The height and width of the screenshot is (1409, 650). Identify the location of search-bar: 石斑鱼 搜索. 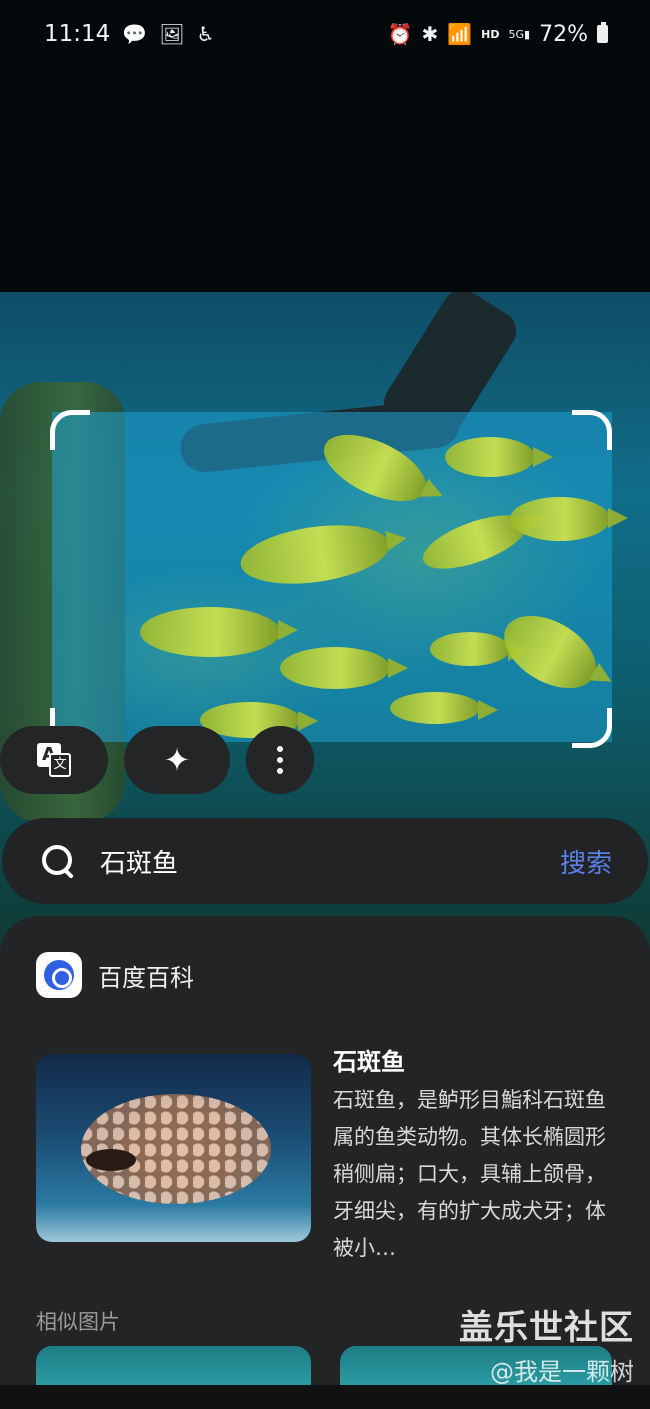
(325, 861).